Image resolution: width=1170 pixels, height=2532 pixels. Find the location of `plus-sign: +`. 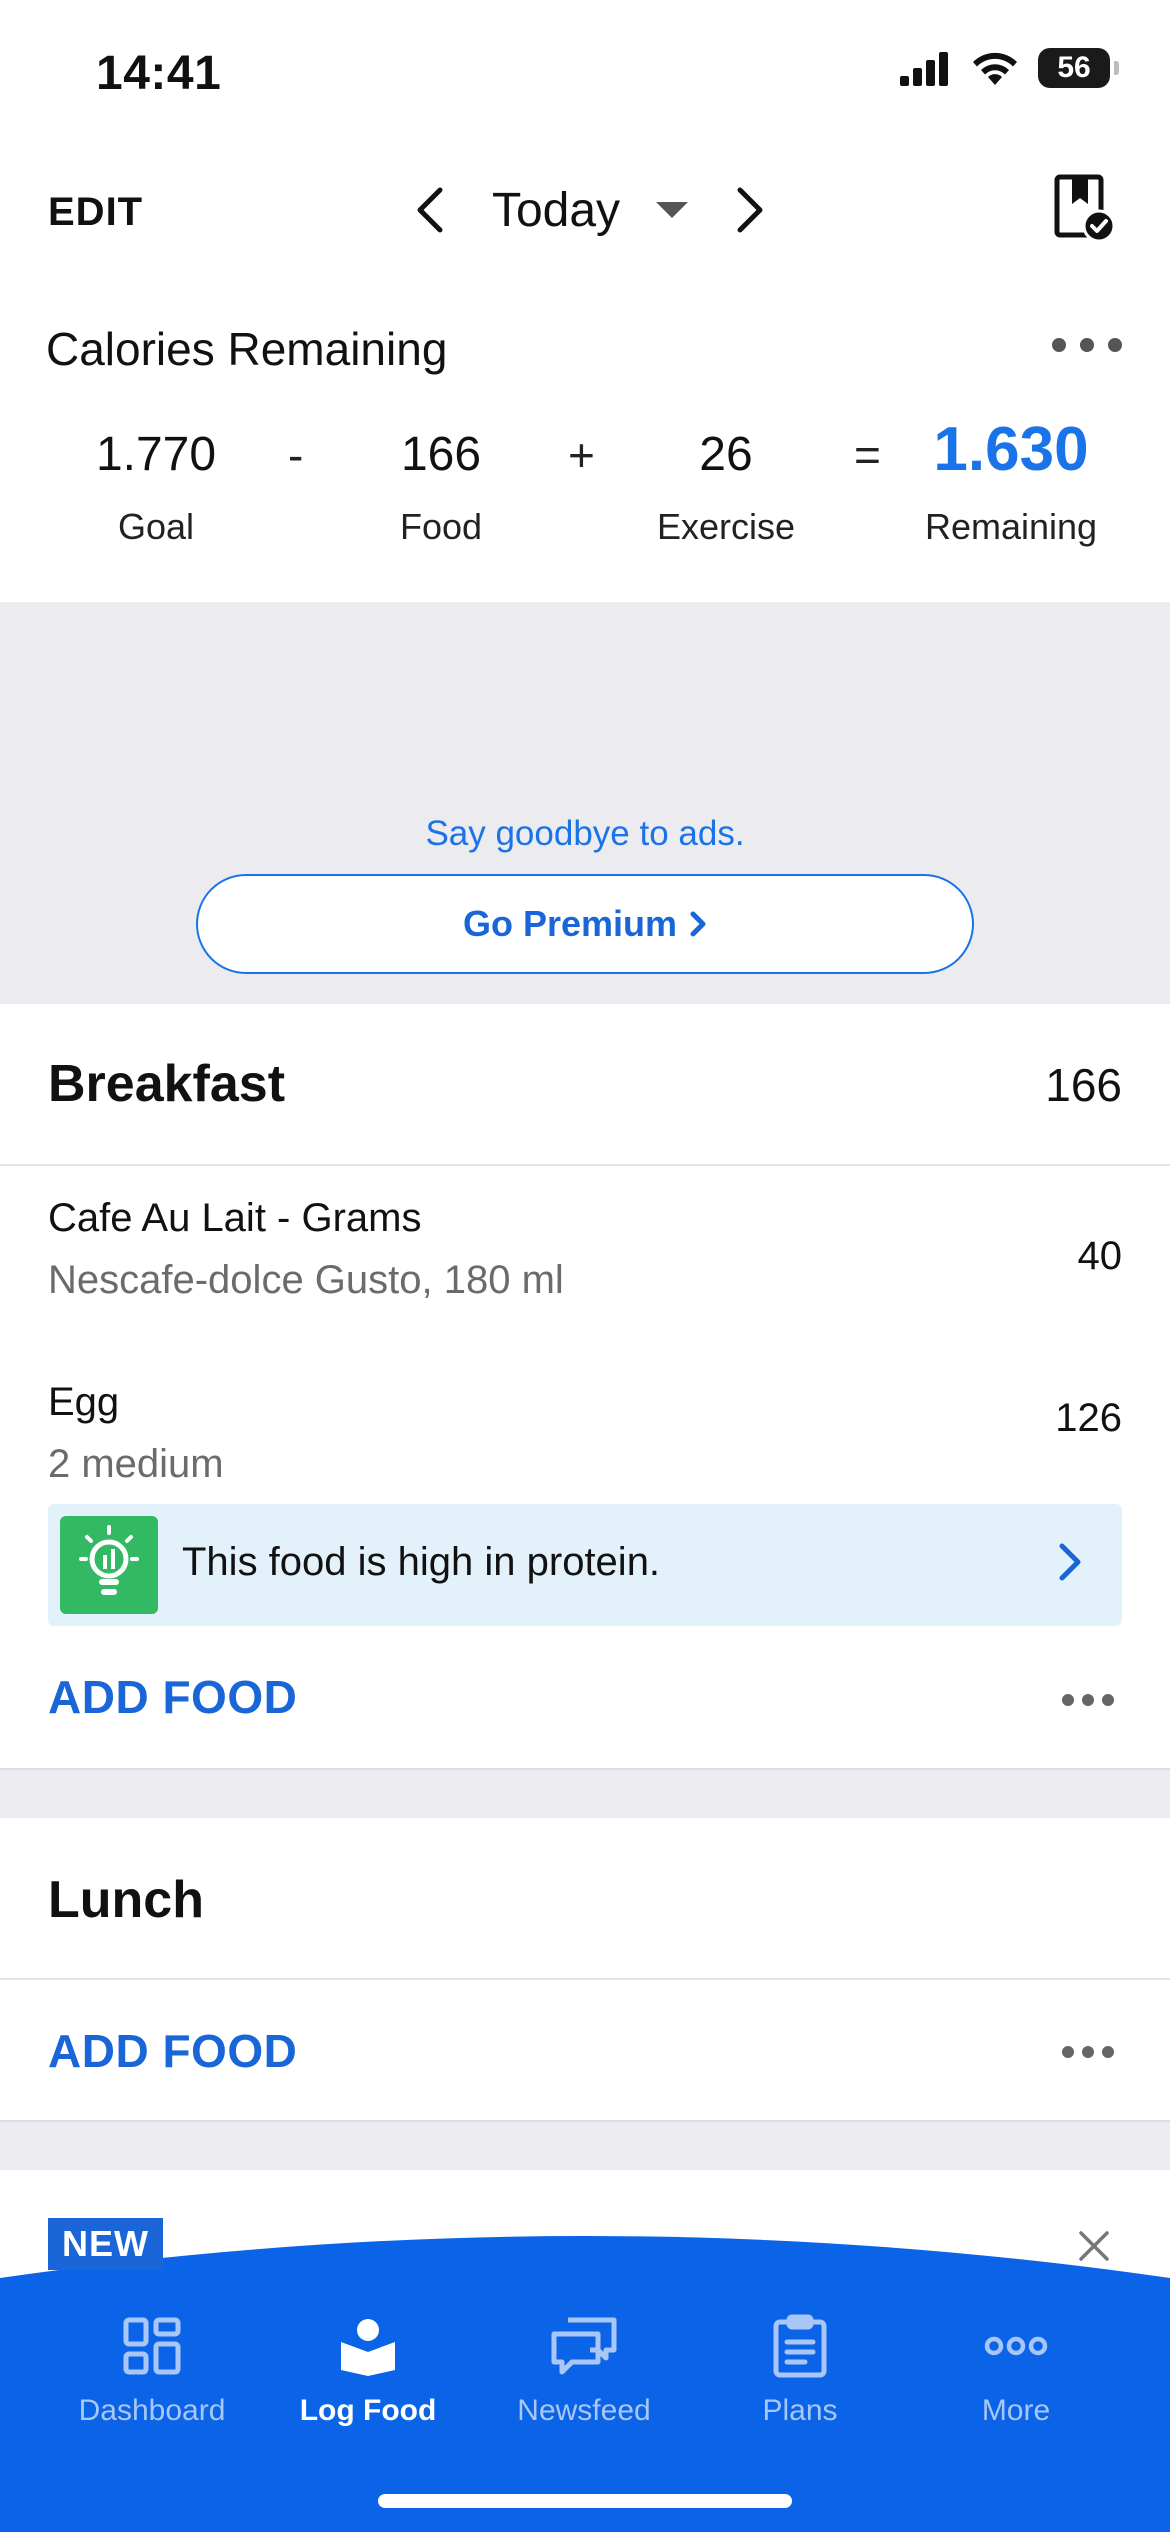

plus-sign: + is located at coordinates (581, 455).